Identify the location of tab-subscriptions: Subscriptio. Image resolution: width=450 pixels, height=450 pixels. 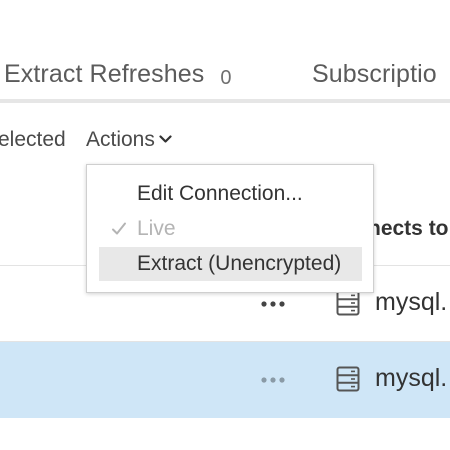
(374, 74).